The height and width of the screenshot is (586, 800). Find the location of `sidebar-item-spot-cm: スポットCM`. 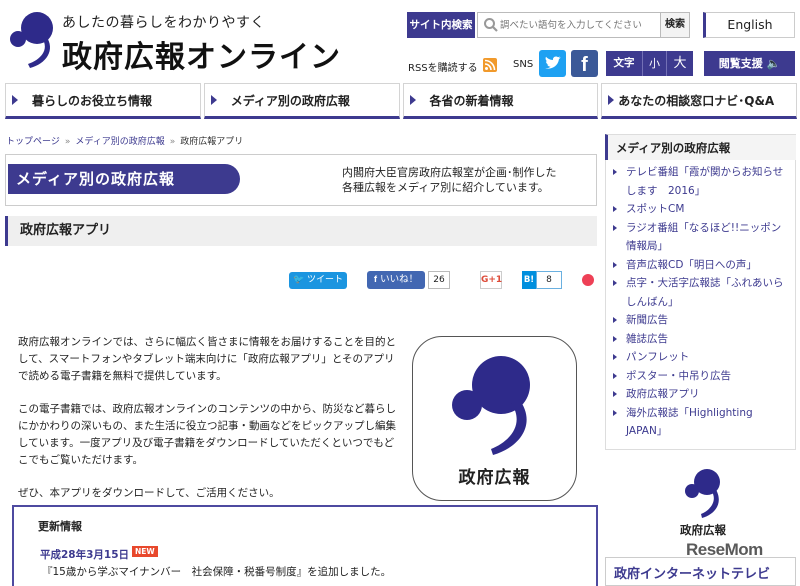

sidebar-item-spot-cm: スポットCM is located at coordinates (700, 209).